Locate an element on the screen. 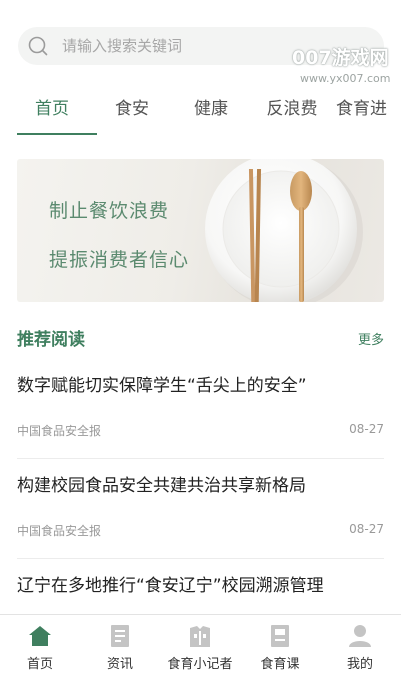 The image size is (401, 689). article-item: 数字赋能切实保障学生“舌尖上的安全” 中国食品安全报 08-27 is located at coordinates (200, 411).